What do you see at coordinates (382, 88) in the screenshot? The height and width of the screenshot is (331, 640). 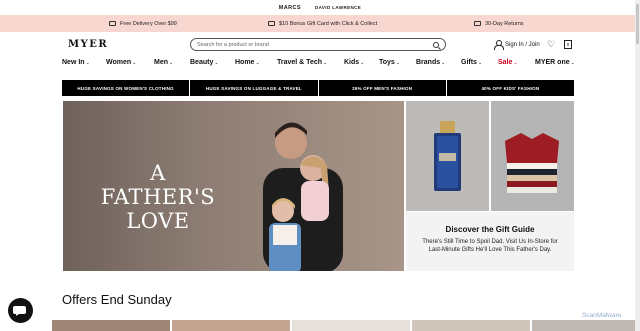 I see `banner-mens-fashion: 25% OFF MEN'S FASHION` at bounding box center [382, 88].